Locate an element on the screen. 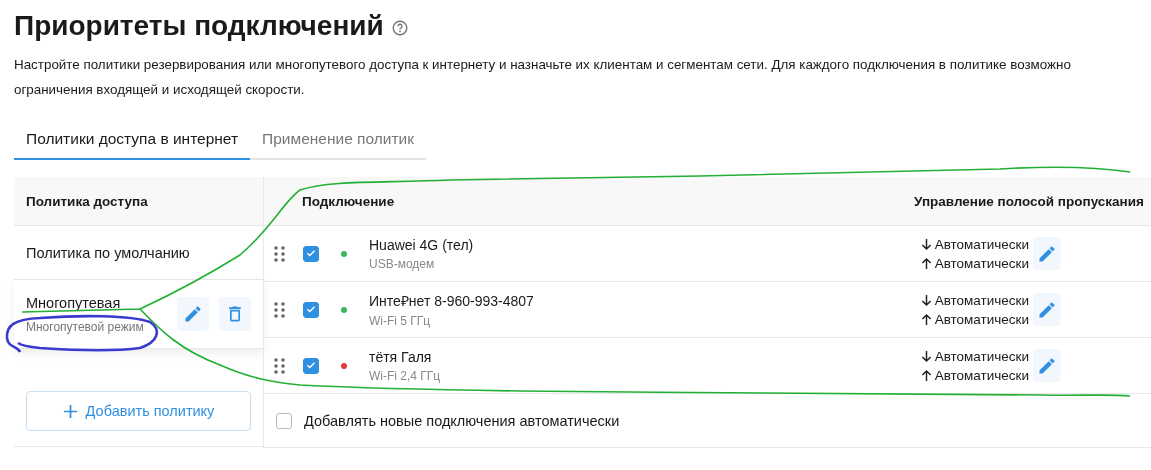  help-icon is located at coordinates (399, 27).